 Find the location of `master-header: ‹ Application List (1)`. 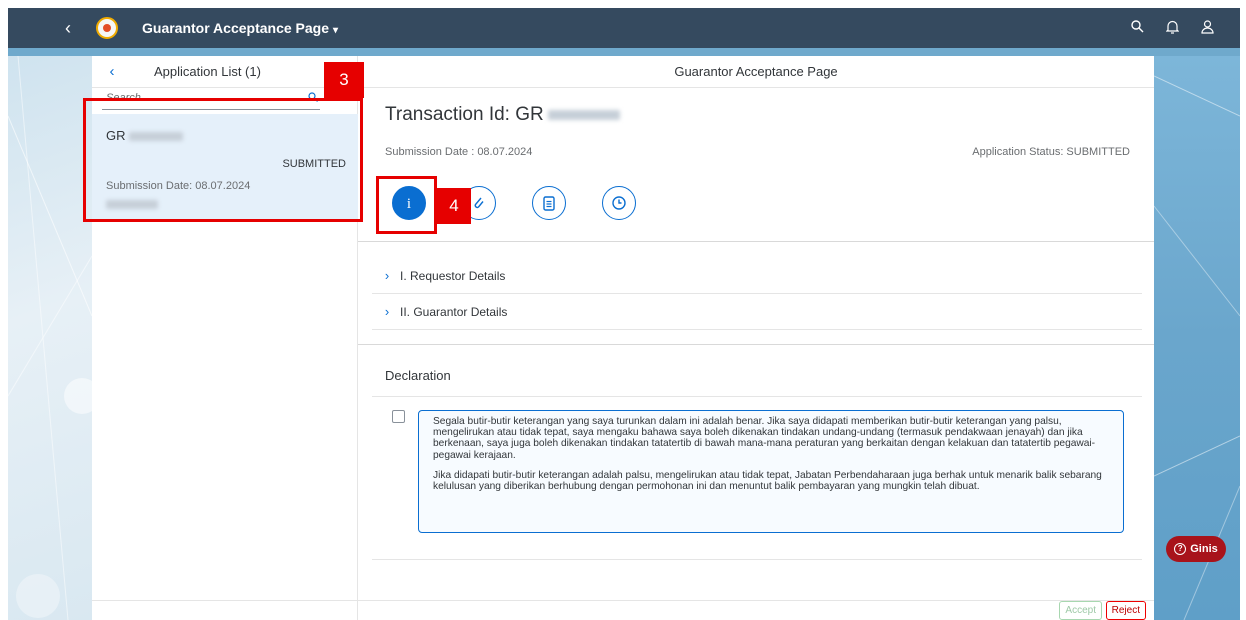

master-header: ‹ Application List (1) is located at coordinates (224, 72).